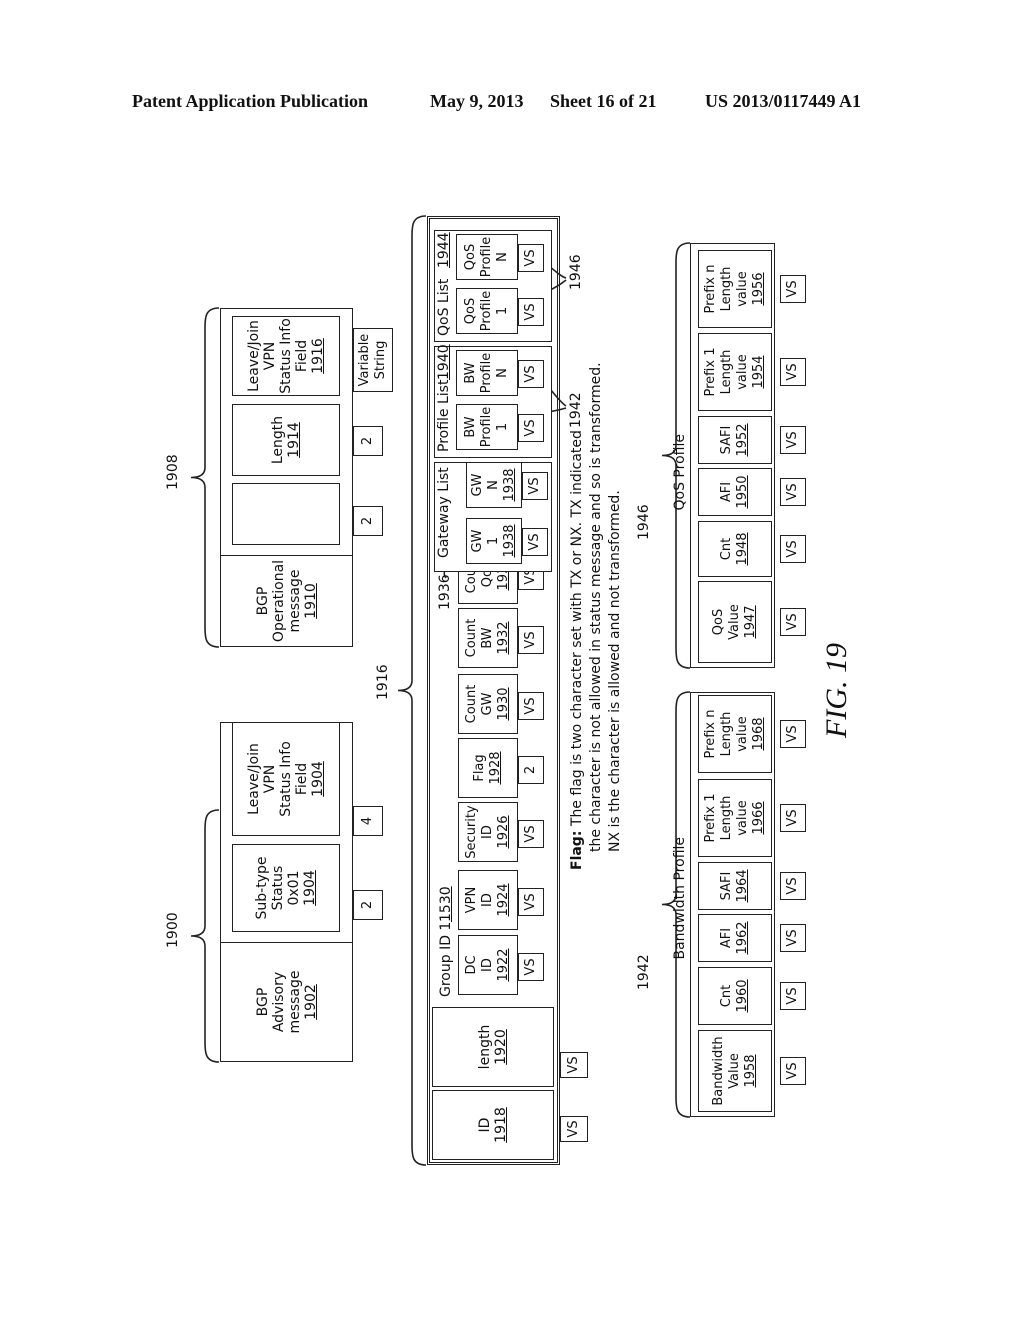  I want to click on size-box-1922-label: VS, so click(531, 967).